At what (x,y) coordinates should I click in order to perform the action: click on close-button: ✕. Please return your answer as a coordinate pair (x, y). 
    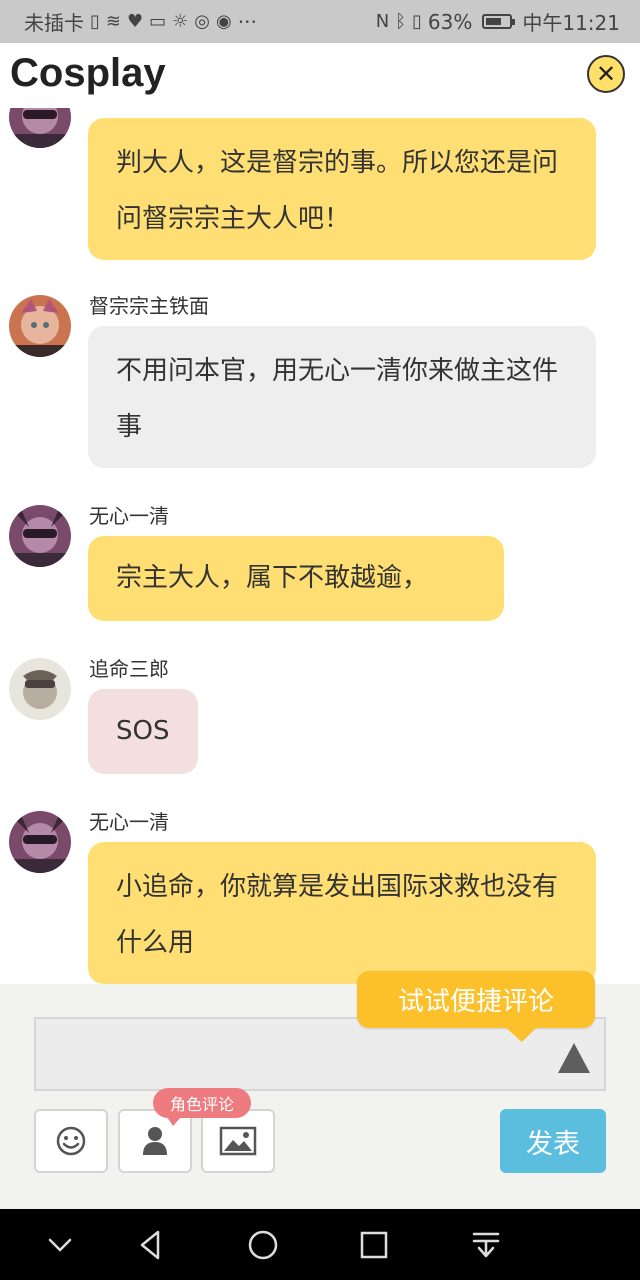
    Looking at the image, I should click on (606, 74).